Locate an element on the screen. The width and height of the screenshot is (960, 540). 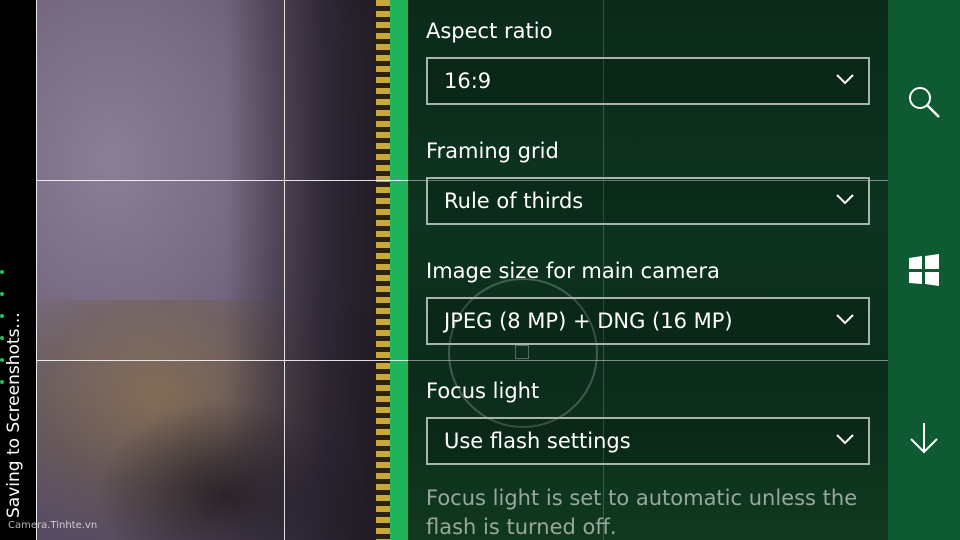
image-size-dropdown: JPEG (8 MP) + DNG (16 MP) is located at coordinates (648, 321).